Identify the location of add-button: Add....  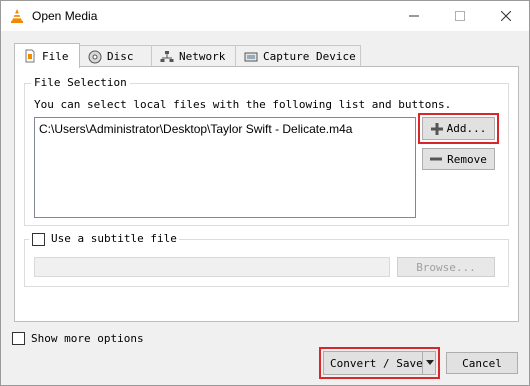
(458, 128).